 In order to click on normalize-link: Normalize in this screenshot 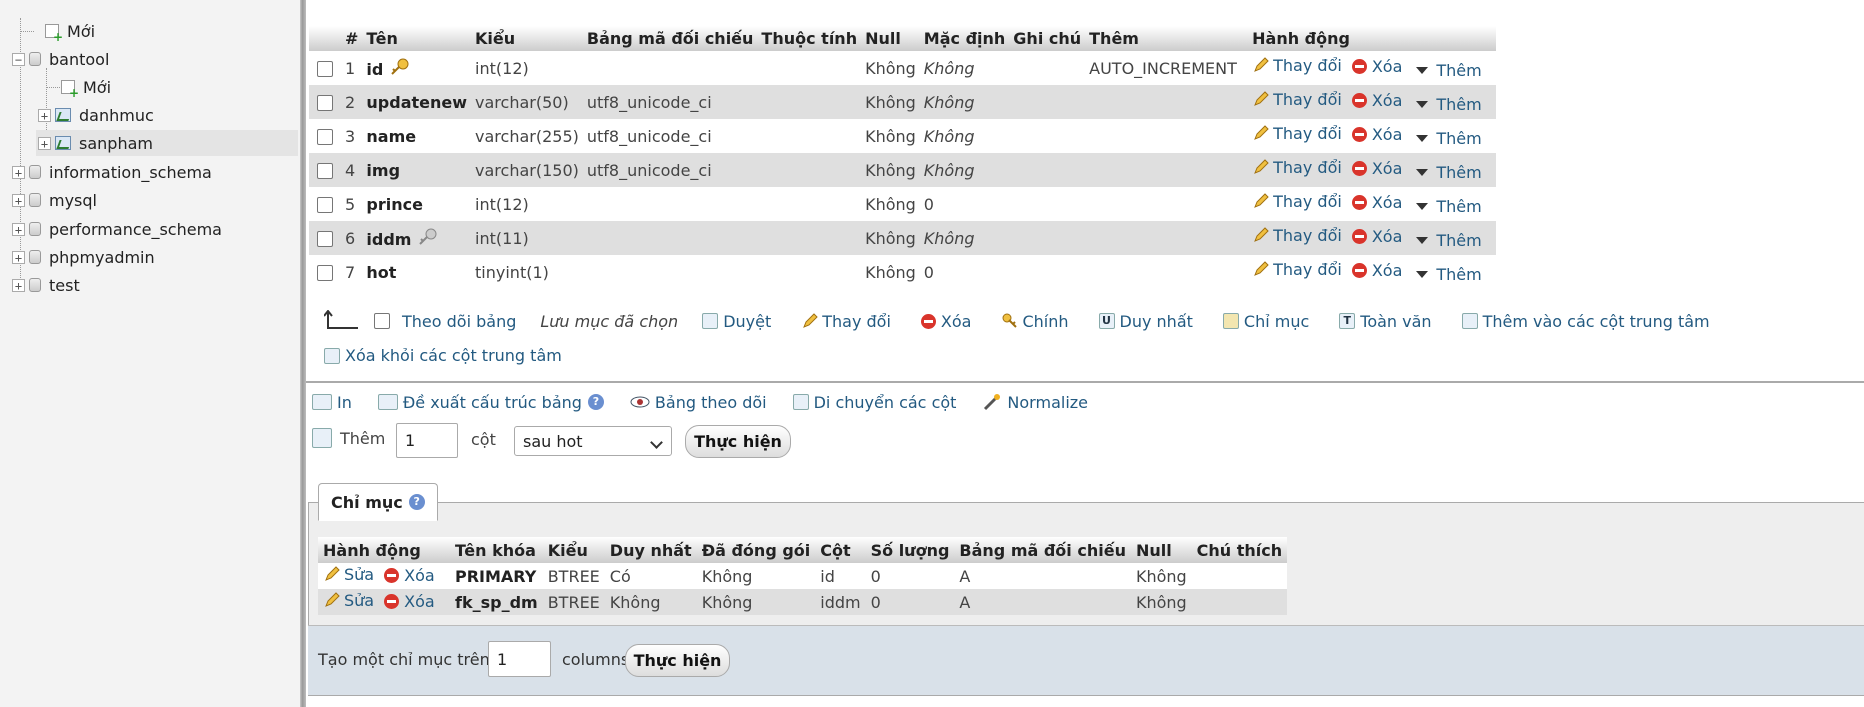, I will do `click(1035, 402)`.